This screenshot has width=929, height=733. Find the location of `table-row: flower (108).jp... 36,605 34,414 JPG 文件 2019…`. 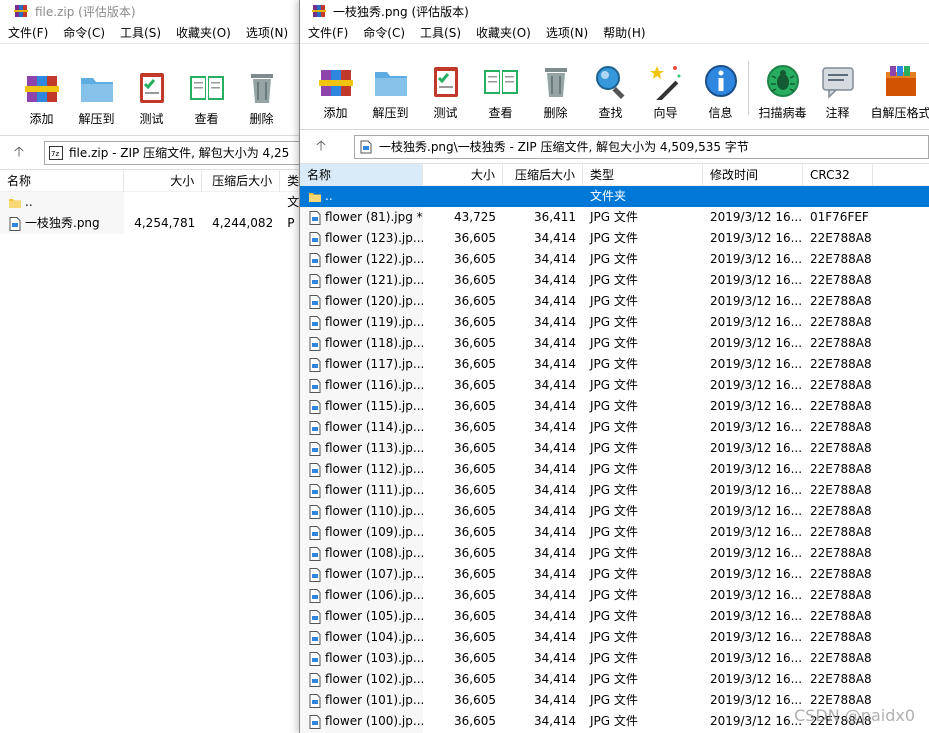

table-row: flower (108).jp... 36,605 34,414 JPG 文件 2019… is located at coordinates (614, 553).